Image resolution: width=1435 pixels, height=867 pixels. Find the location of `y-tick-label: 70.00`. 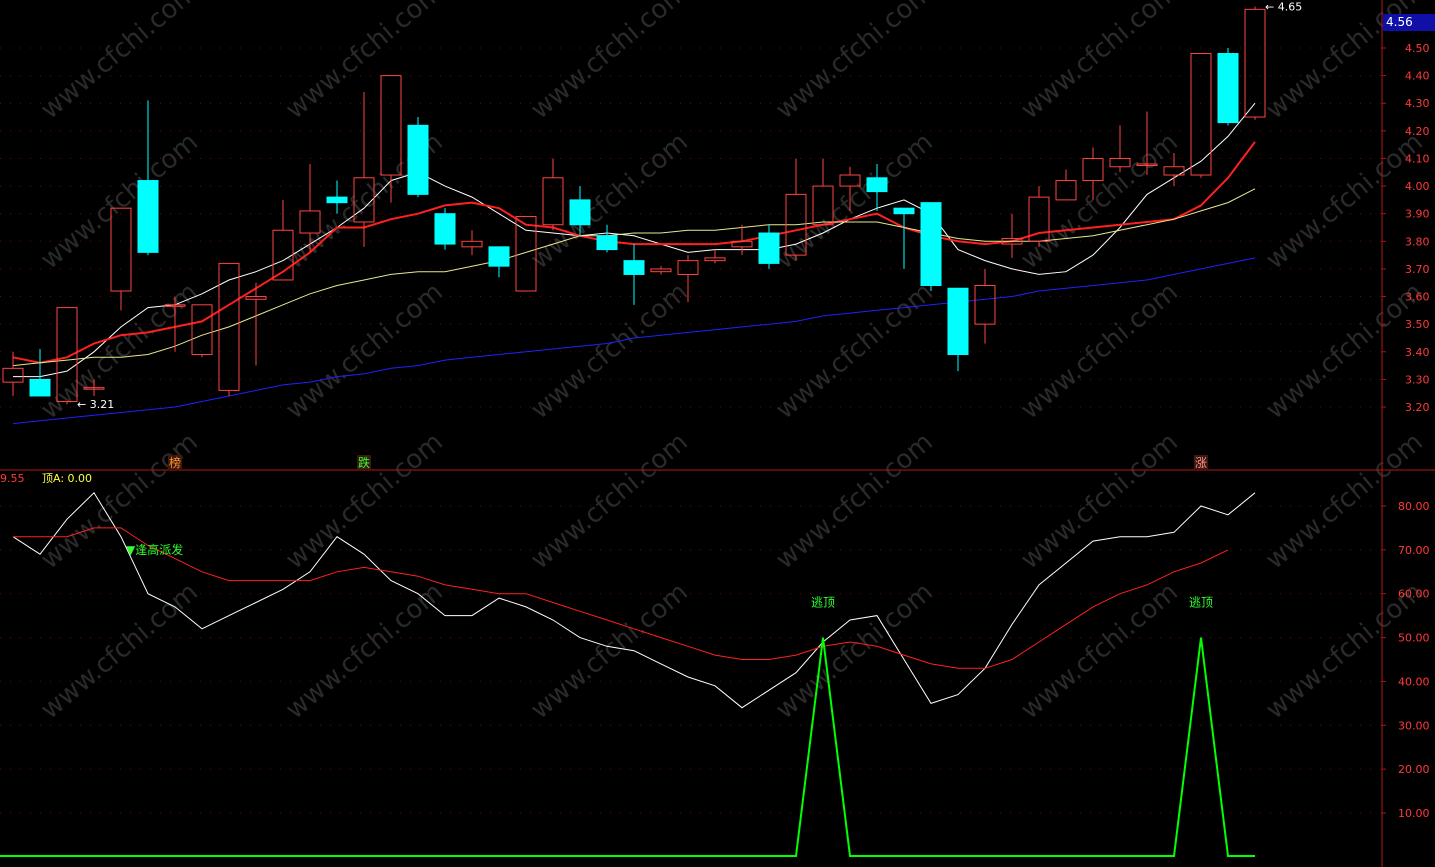

y-tick-label: 70.00 is located at coordinates (1414, 550).